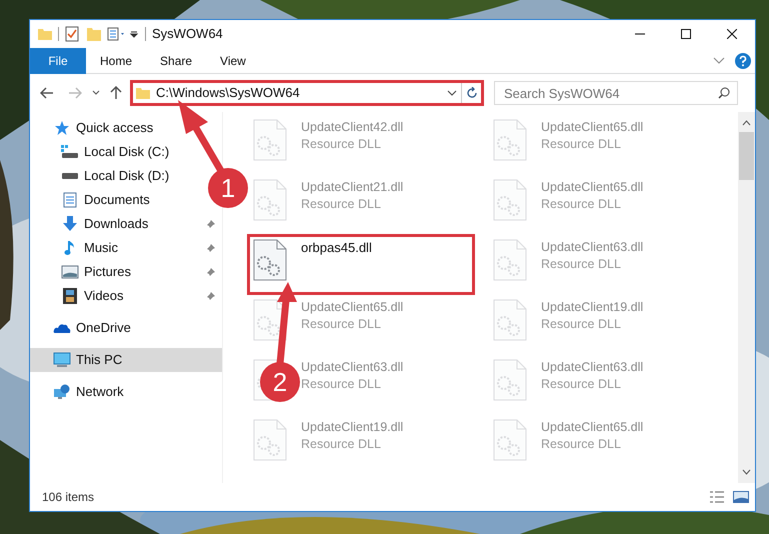 Image resolution: width=769 pixels, height=534 pixels. Describe the element at coordinates (117, 34) in the screenshot. I see `properties-icon` at that location.